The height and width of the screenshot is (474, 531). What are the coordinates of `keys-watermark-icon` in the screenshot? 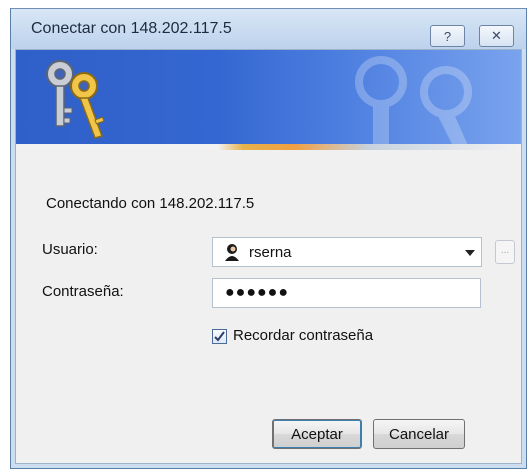 It's located at (413, 102).